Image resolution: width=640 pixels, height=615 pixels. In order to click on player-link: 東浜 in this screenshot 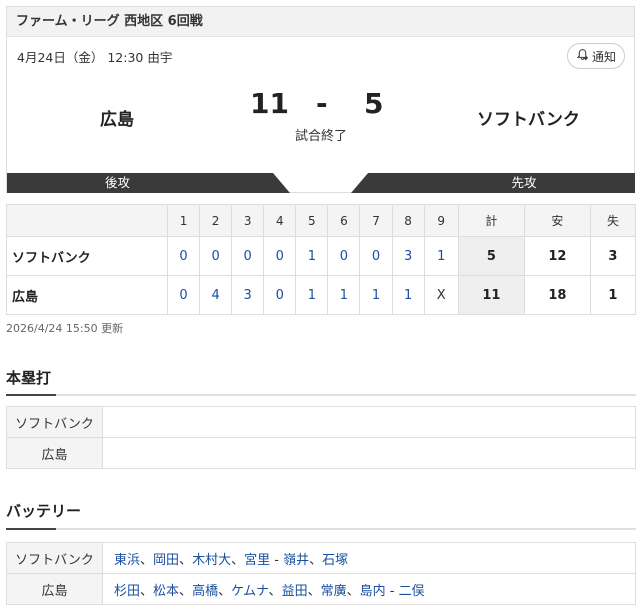, I will do `click(127, 560)`.